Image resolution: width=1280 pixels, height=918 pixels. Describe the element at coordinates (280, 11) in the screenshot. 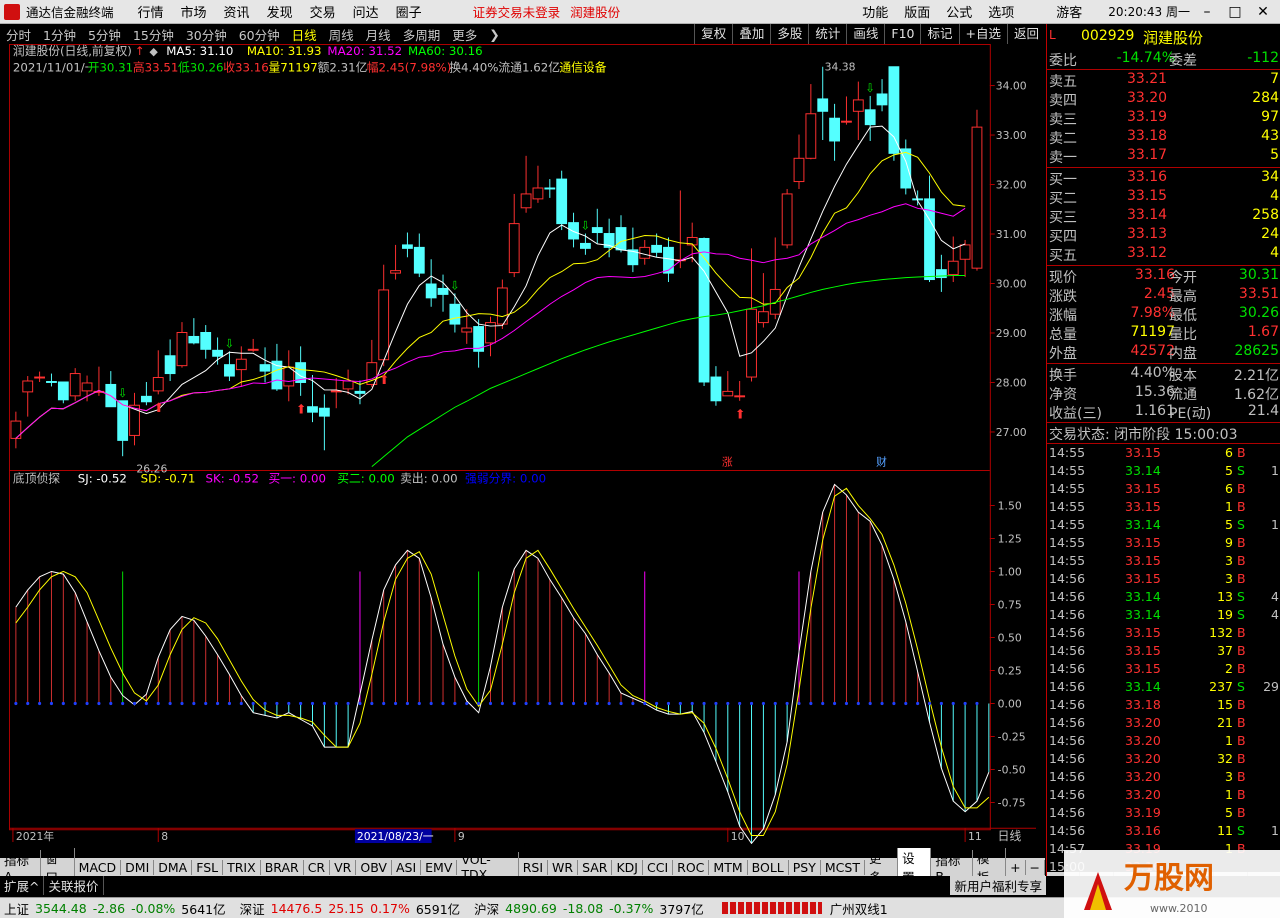

I see `menu-faxian: 发现` at that location.